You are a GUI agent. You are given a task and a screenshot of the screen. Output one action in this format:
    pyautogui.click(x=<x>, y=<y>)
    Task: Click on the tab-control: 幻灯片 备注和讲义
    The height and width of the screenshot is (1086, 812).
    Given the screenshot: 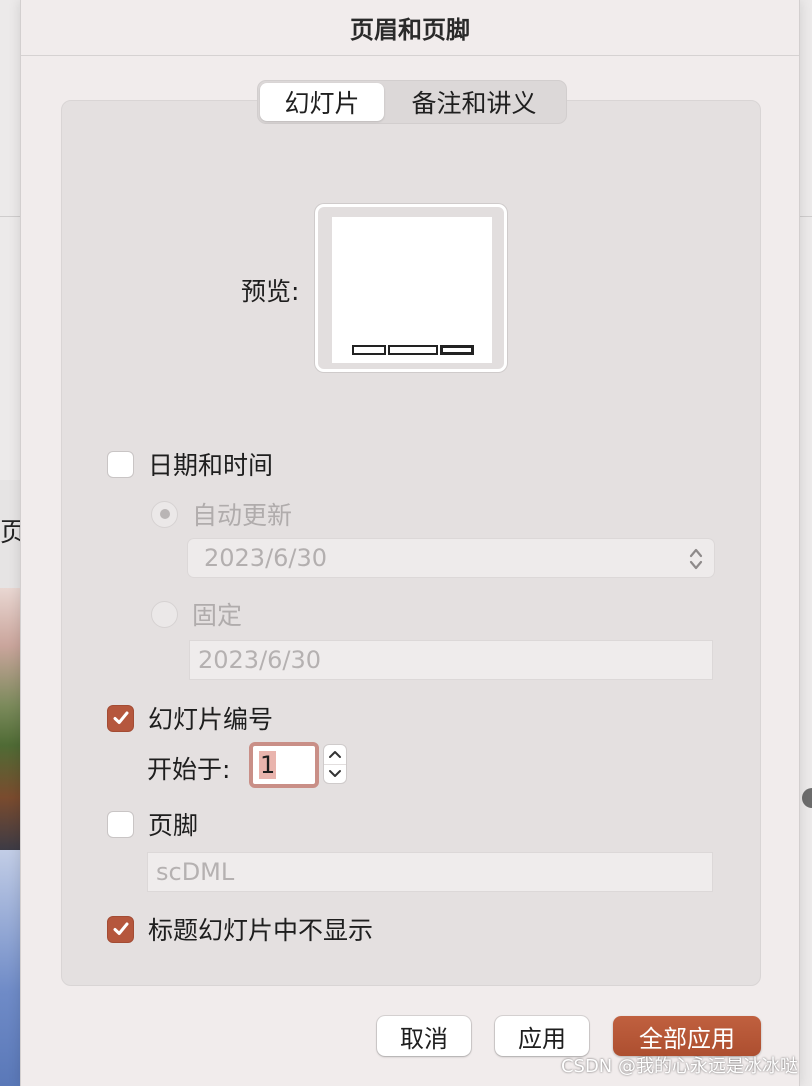 What is the action you would take?
    pyautogui.click(x=412, y=102)
    